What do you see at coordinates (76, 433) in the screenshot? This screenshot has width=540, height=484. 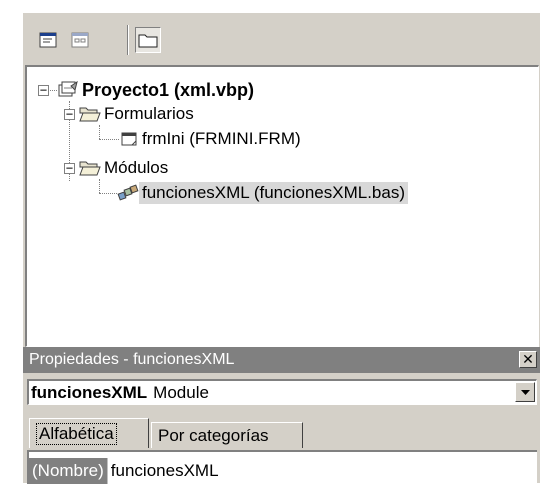 I see `tab-alphabetic-label: Alfabética` at bounding box center [76, 433].